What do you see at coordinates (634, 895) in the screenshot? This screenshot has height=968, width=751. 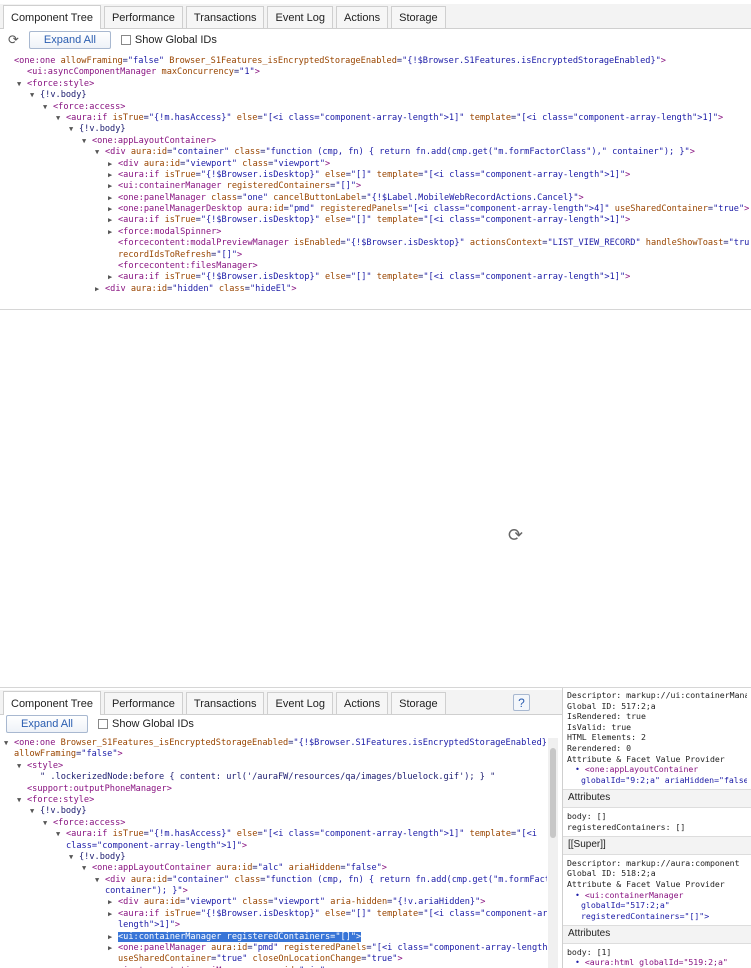 I see `provider-link: <ui:containerManager` at bounding box center [634, 895].